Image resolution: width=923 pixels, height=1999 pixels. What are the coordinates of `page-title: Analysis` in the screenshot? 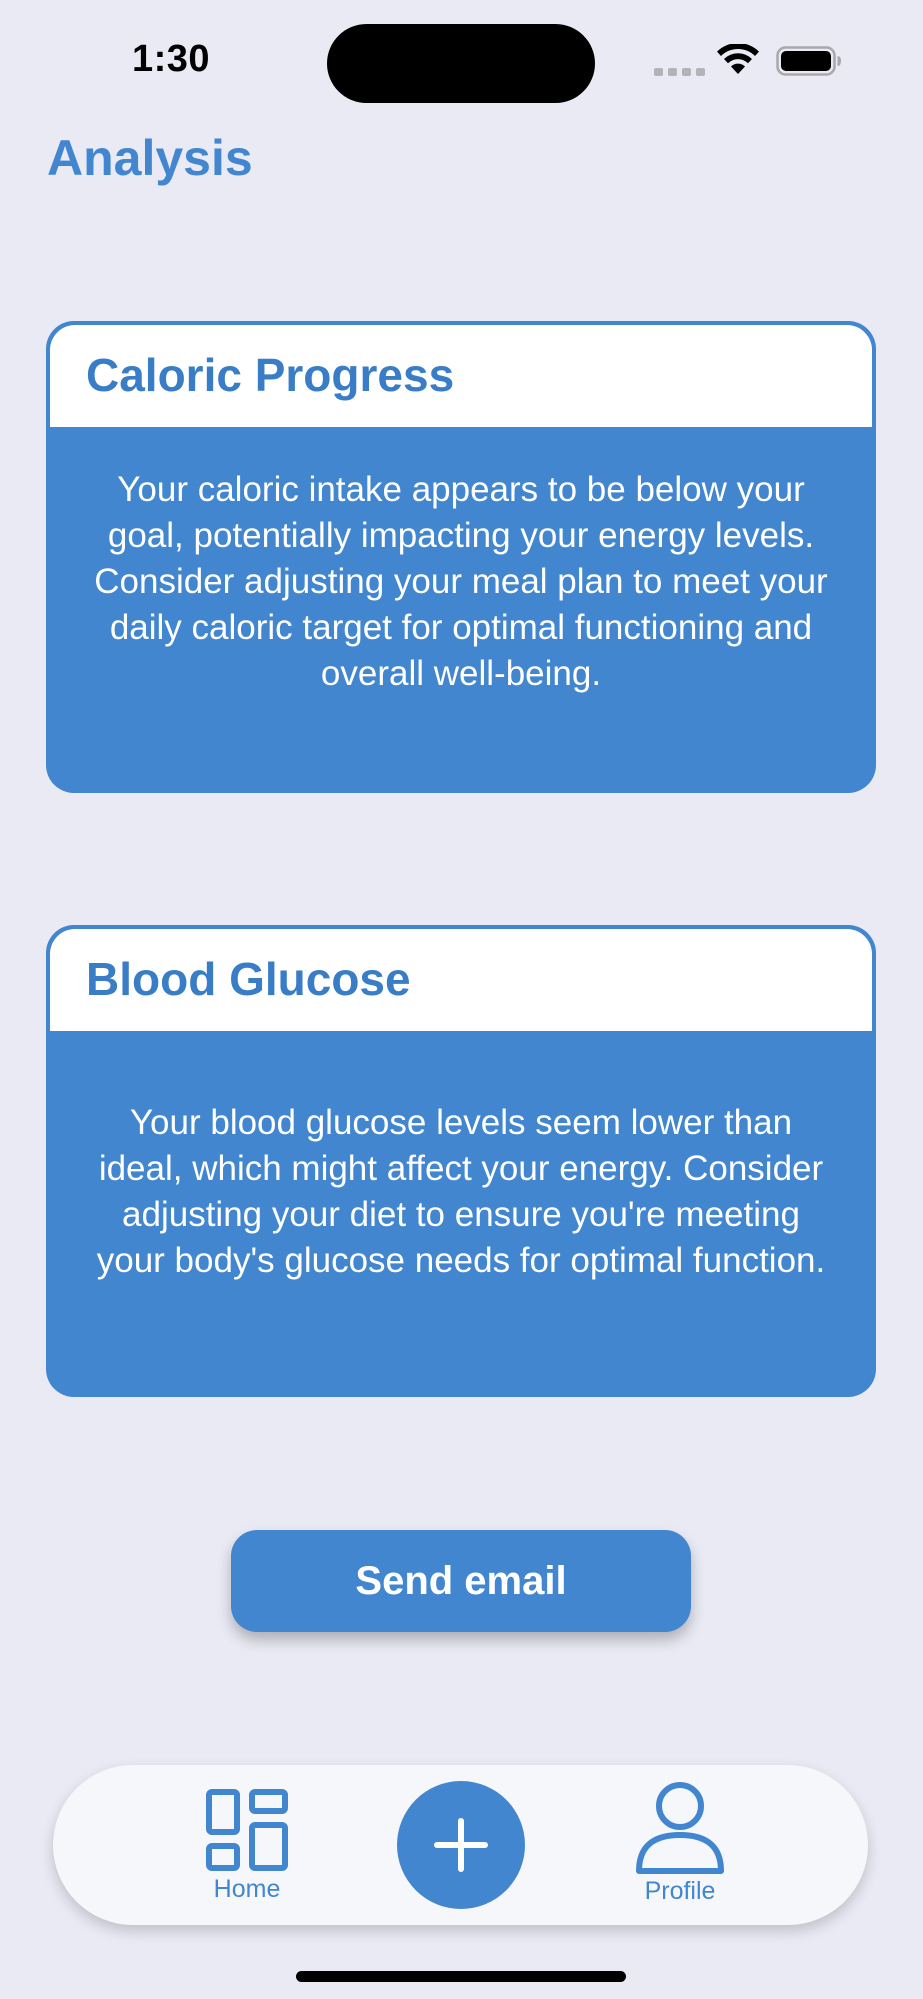 It's located at (150, 158).